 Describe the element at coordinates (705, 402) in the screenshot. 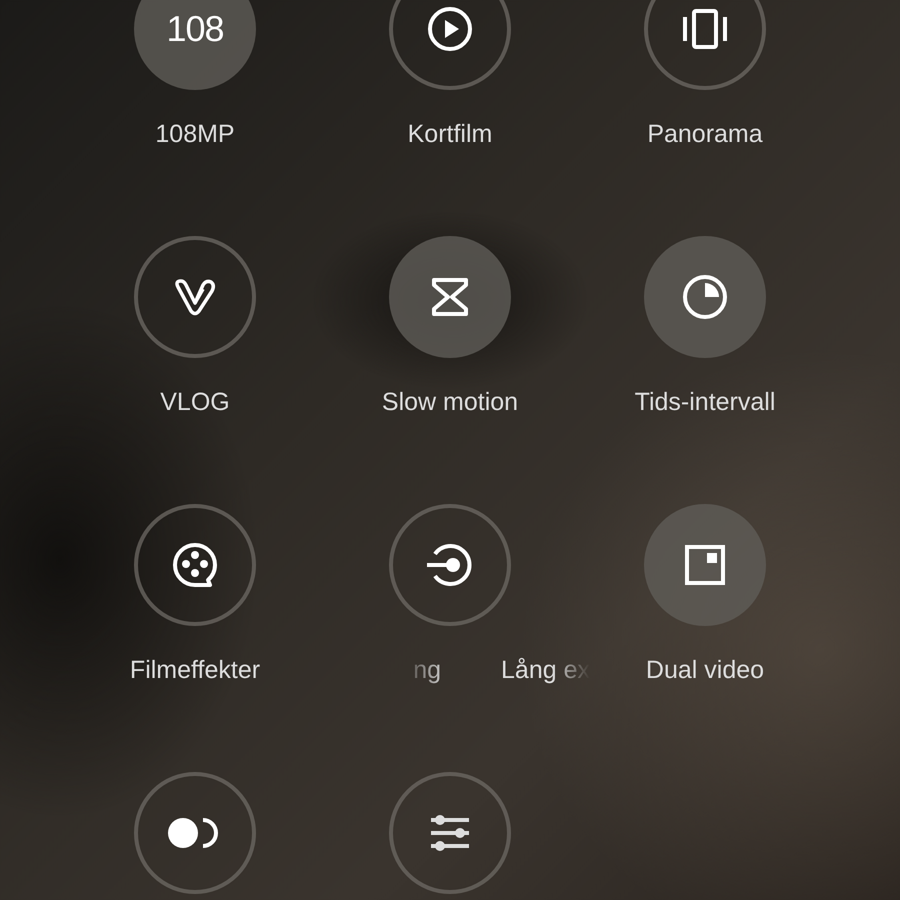

I see `mode-label: Tids-intervall` at that location.